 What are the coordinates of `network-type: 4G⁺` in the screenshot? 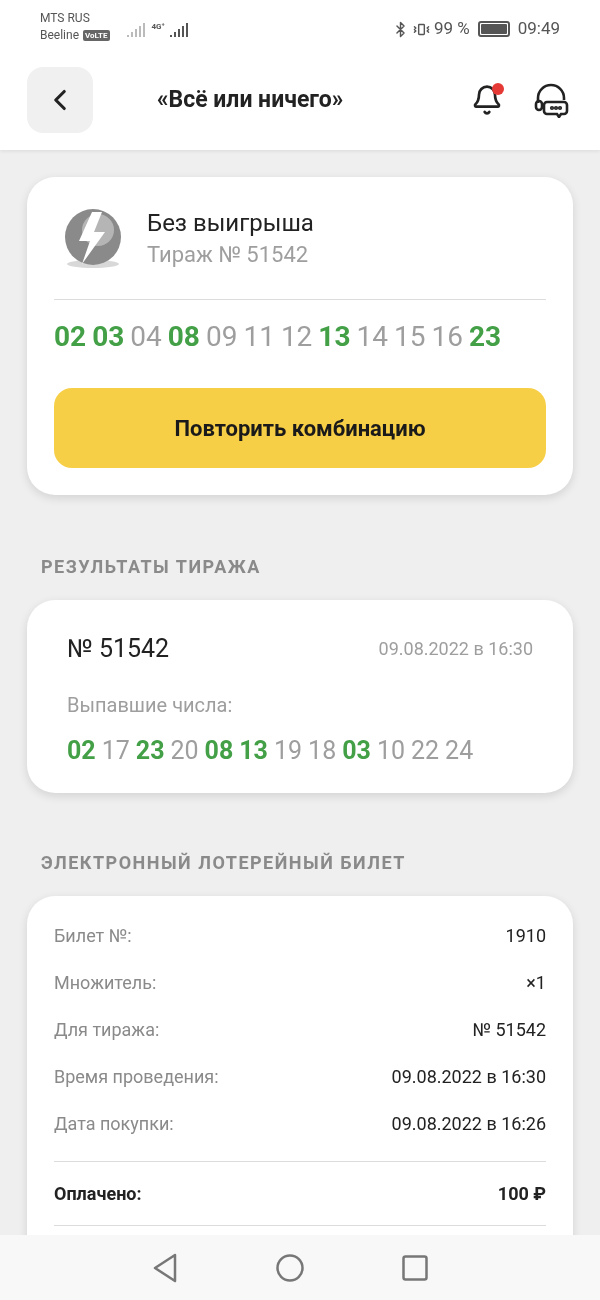 It's located at (158, 27).